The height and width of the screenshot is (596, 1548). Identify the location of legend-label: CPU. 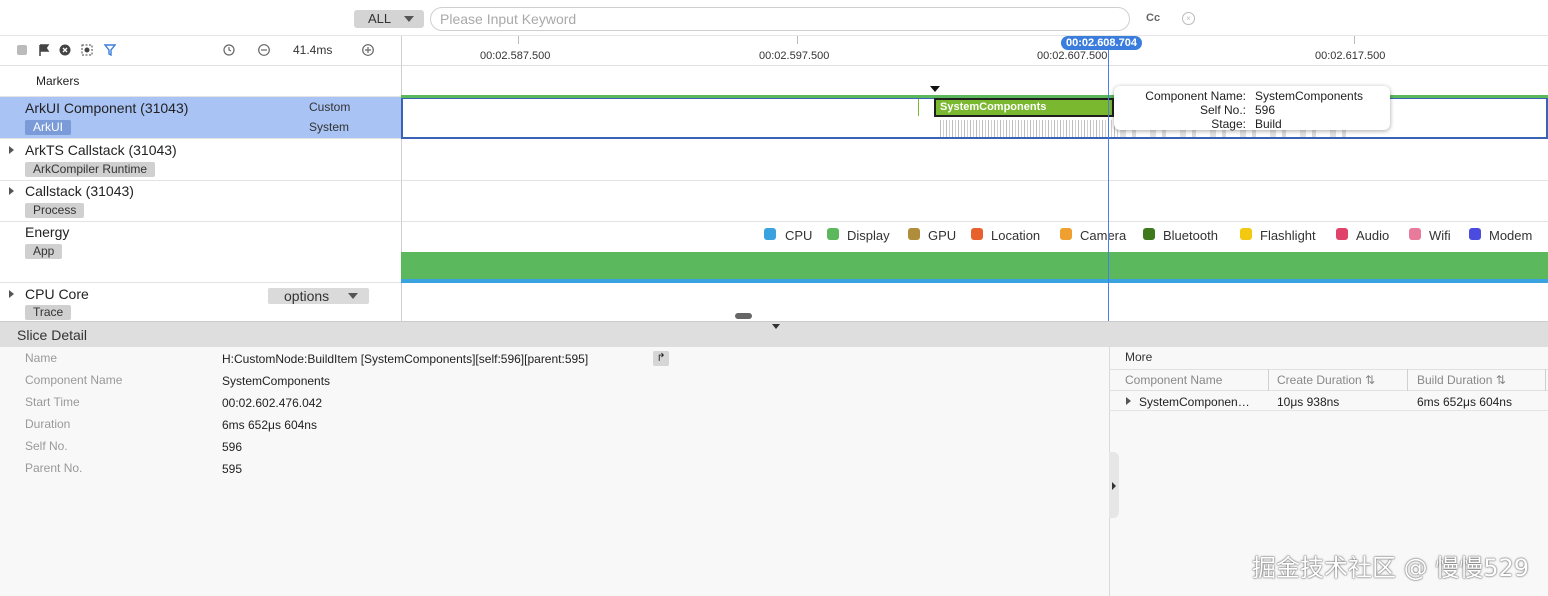
(799, 235).